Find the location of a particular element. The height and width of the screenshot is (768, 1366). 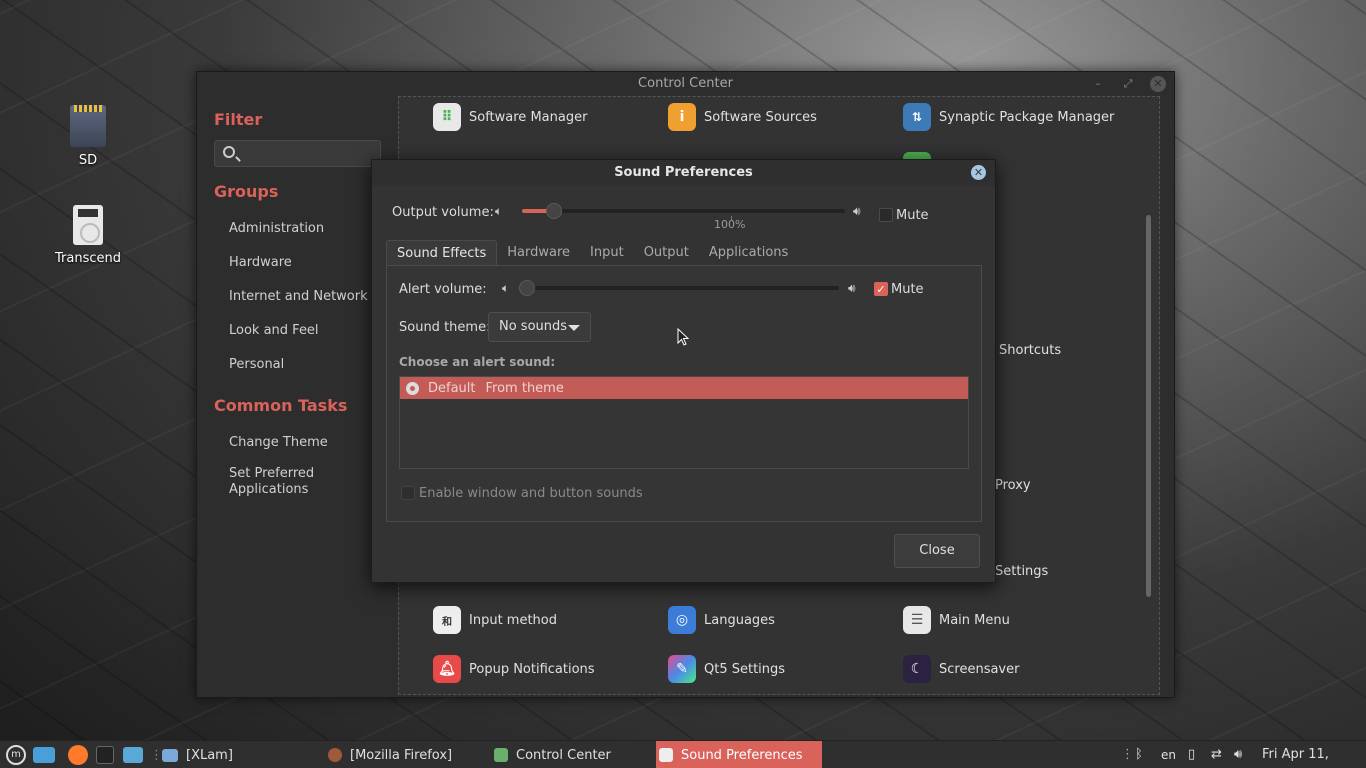

moon-icon: ☾ is located at coordinates (917, 669).